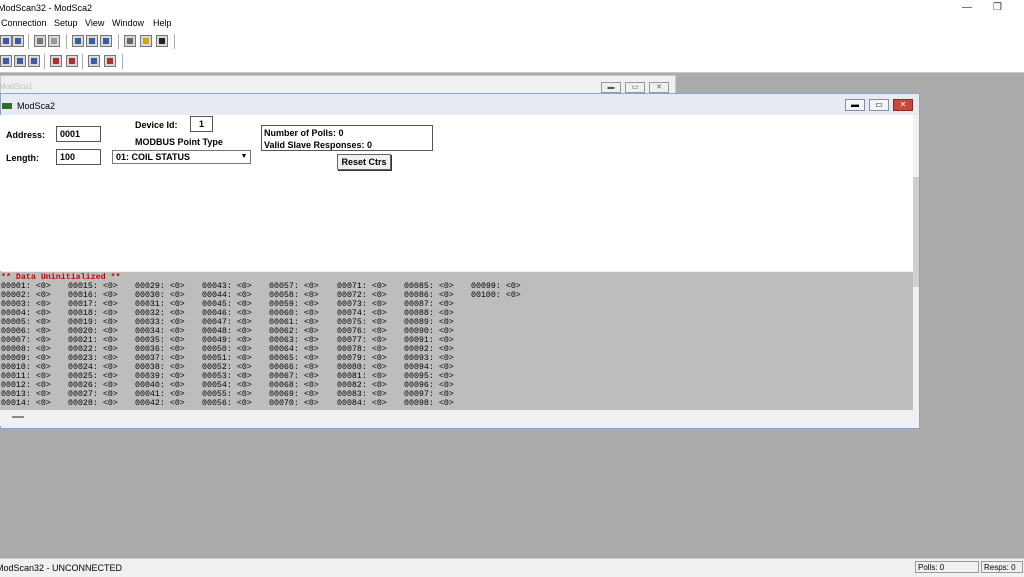 This screenshot has height=577, width=1024. Describe the element at coordinates (429, 304) in the screenshot. I see `data-cell: 00087: <0>` at that location.